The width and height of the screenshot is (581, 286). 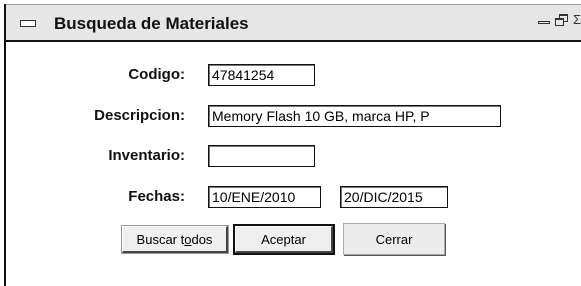 I want to click on inventario-label: Inventario:, so click(x=146, y=155).